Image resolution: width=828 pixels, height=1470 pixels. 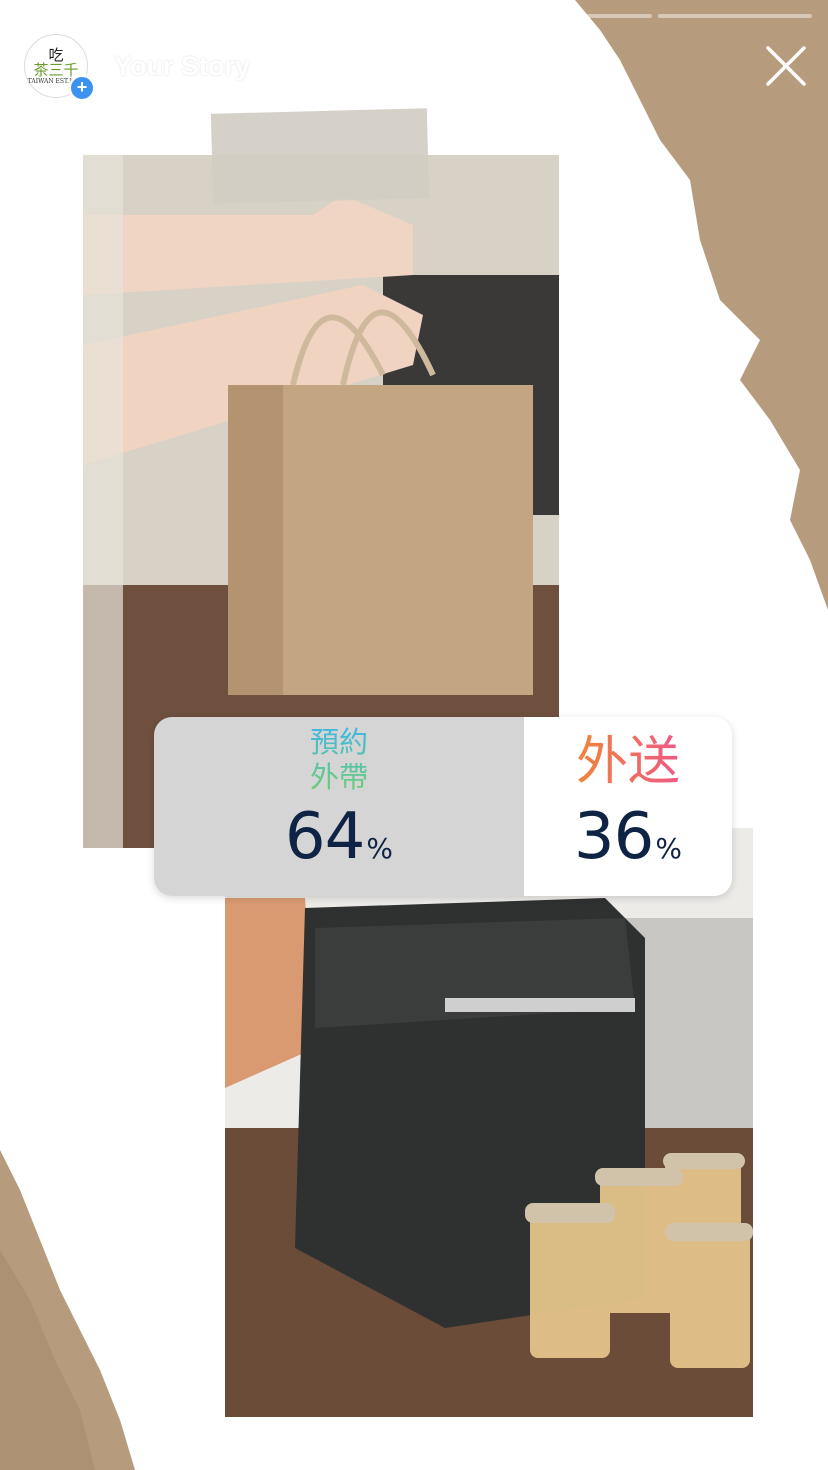 I want to click on poll-percent: 64 %, so click(x=339, y=837).